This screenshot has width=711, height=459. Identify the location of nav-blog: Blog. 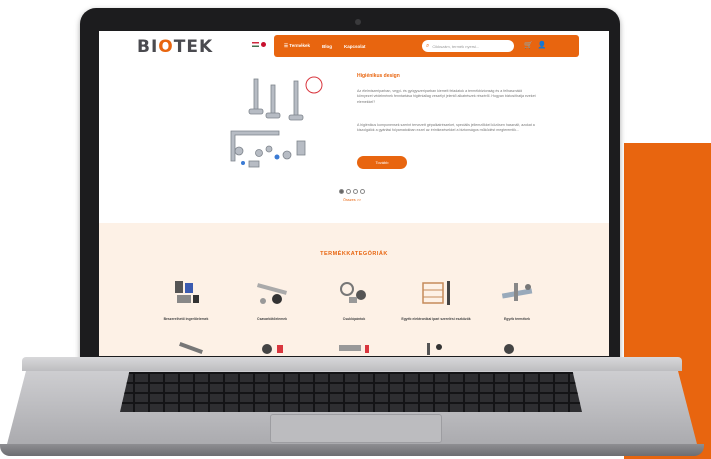
(327, 46).